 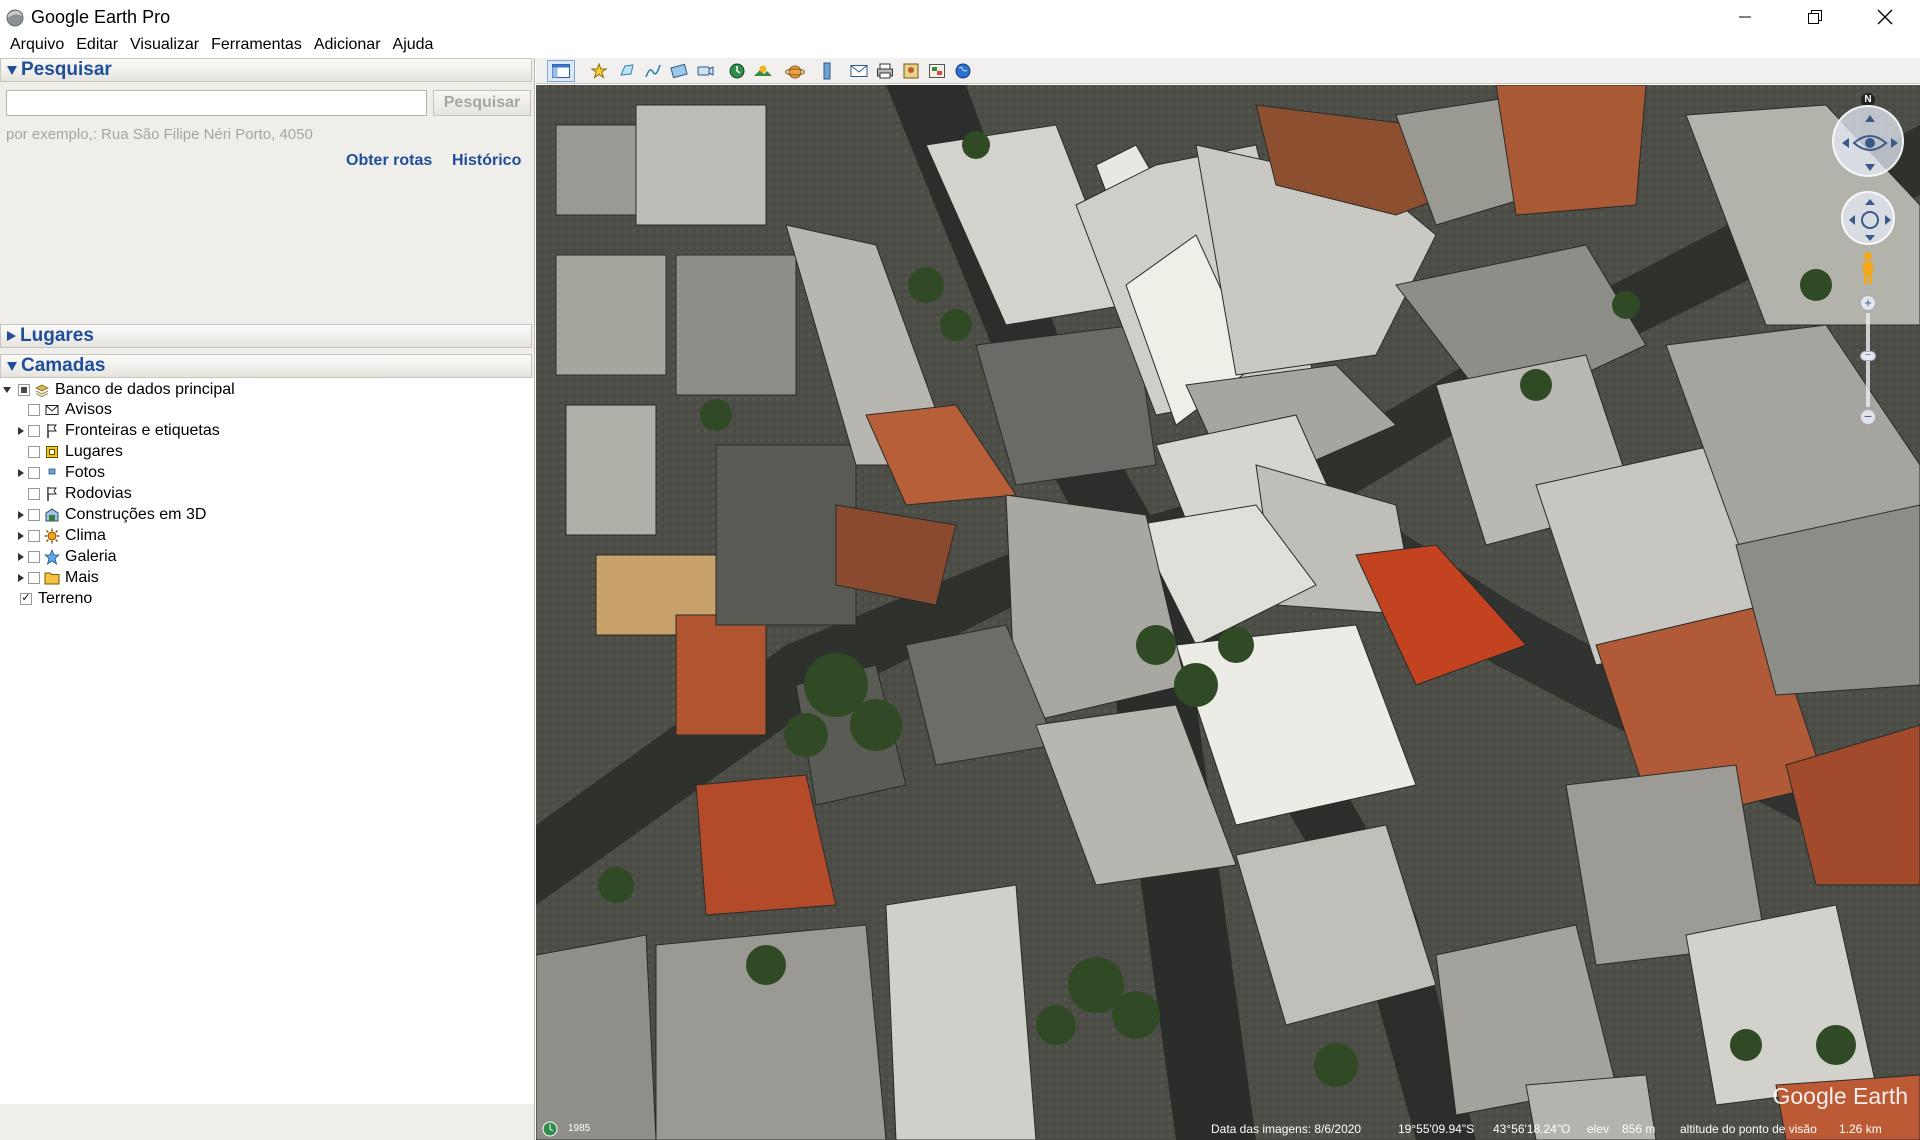 What do you see at coordinates (1868, 356) in the screenshot?
I see `zoom-thumb: −` at bounding box center [1868, 356].